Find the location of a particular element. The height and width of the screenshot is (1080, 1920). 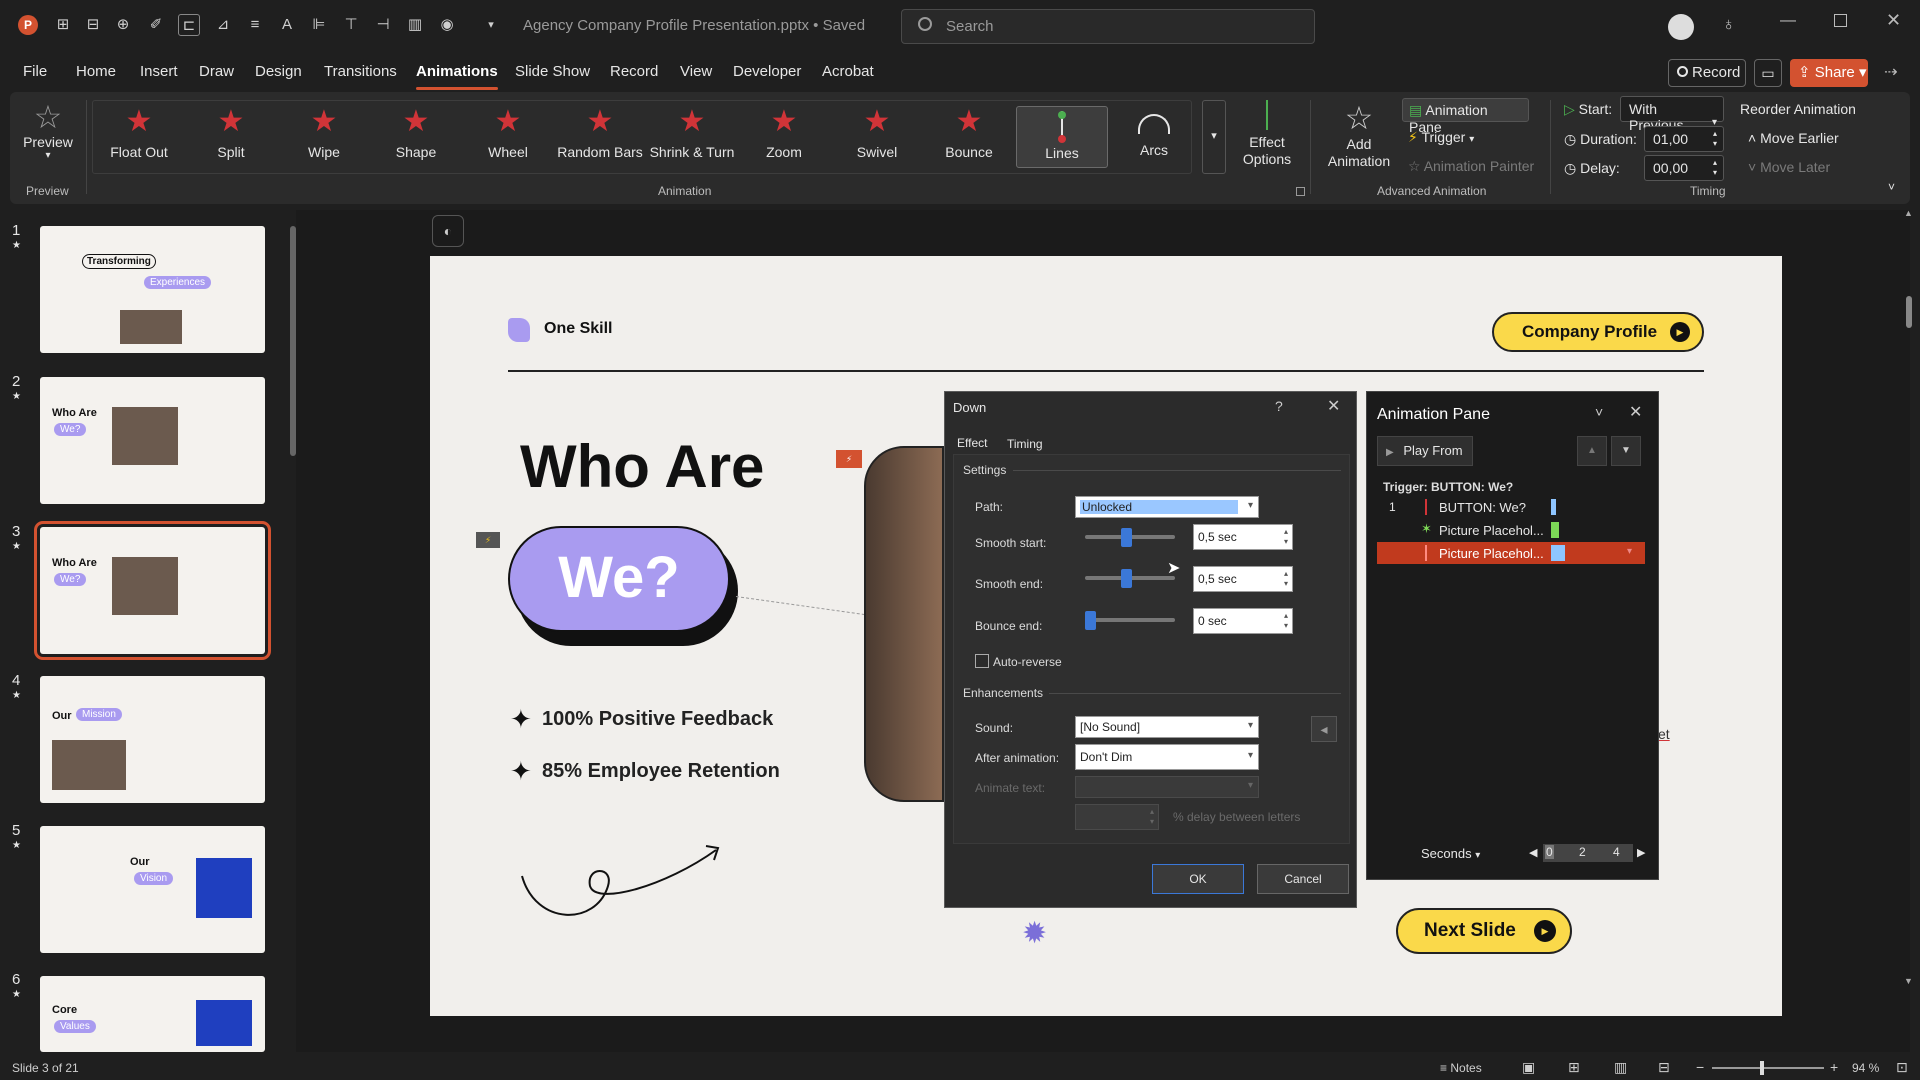

animation-list-item-selected: Picture Placehol... ▾ is located at coordinates (1511, 553).